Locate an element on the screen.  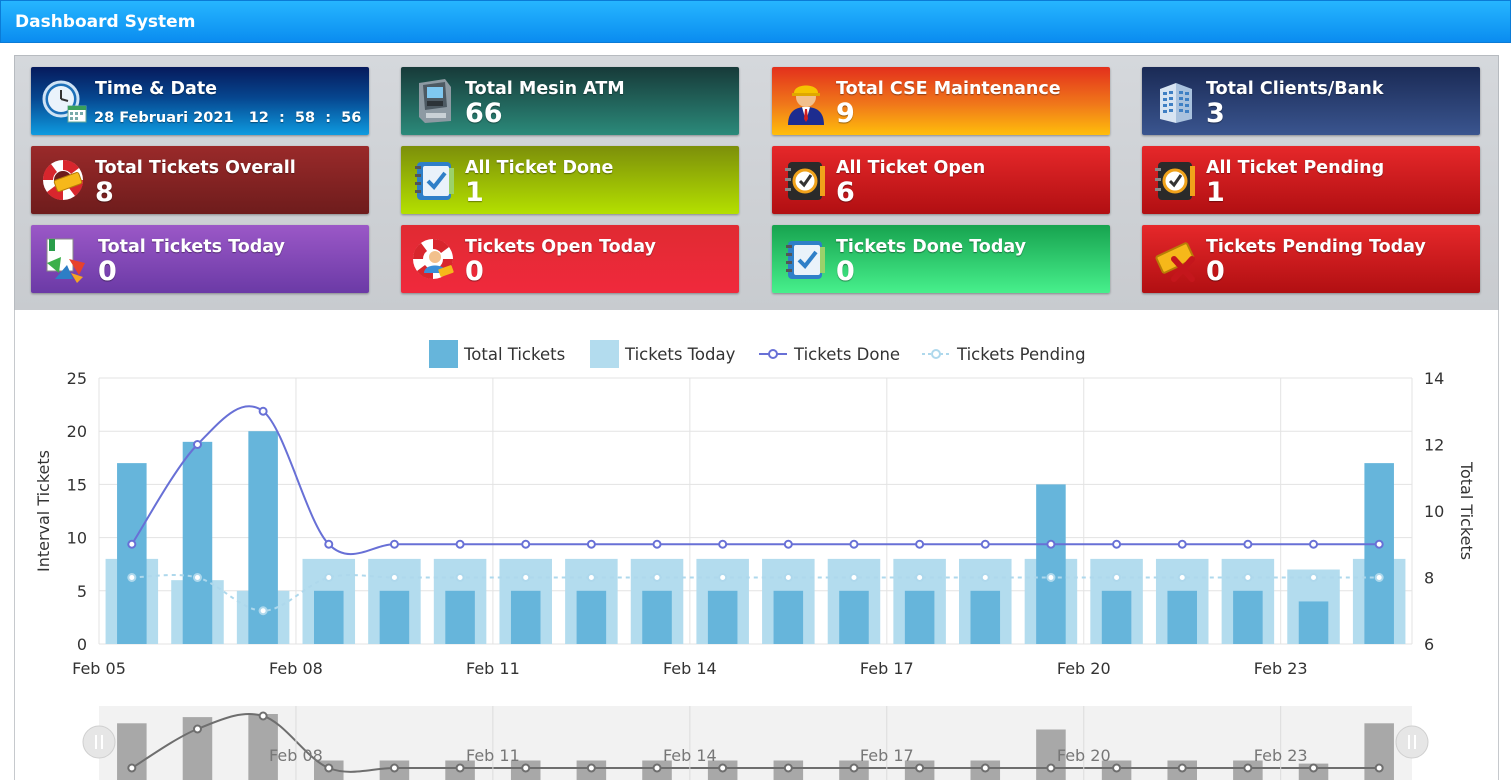
tickets-today-label: Total Tickets Today is located at coordinates (191, 247).